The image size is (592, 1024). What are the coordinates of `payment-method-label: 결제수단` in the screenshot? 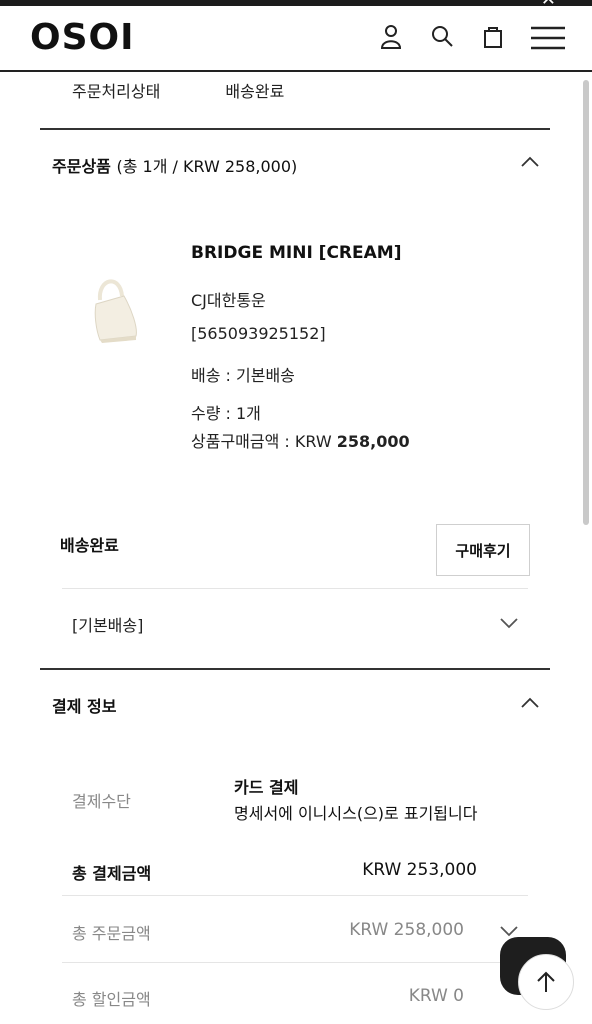 It's located at (101, 801).